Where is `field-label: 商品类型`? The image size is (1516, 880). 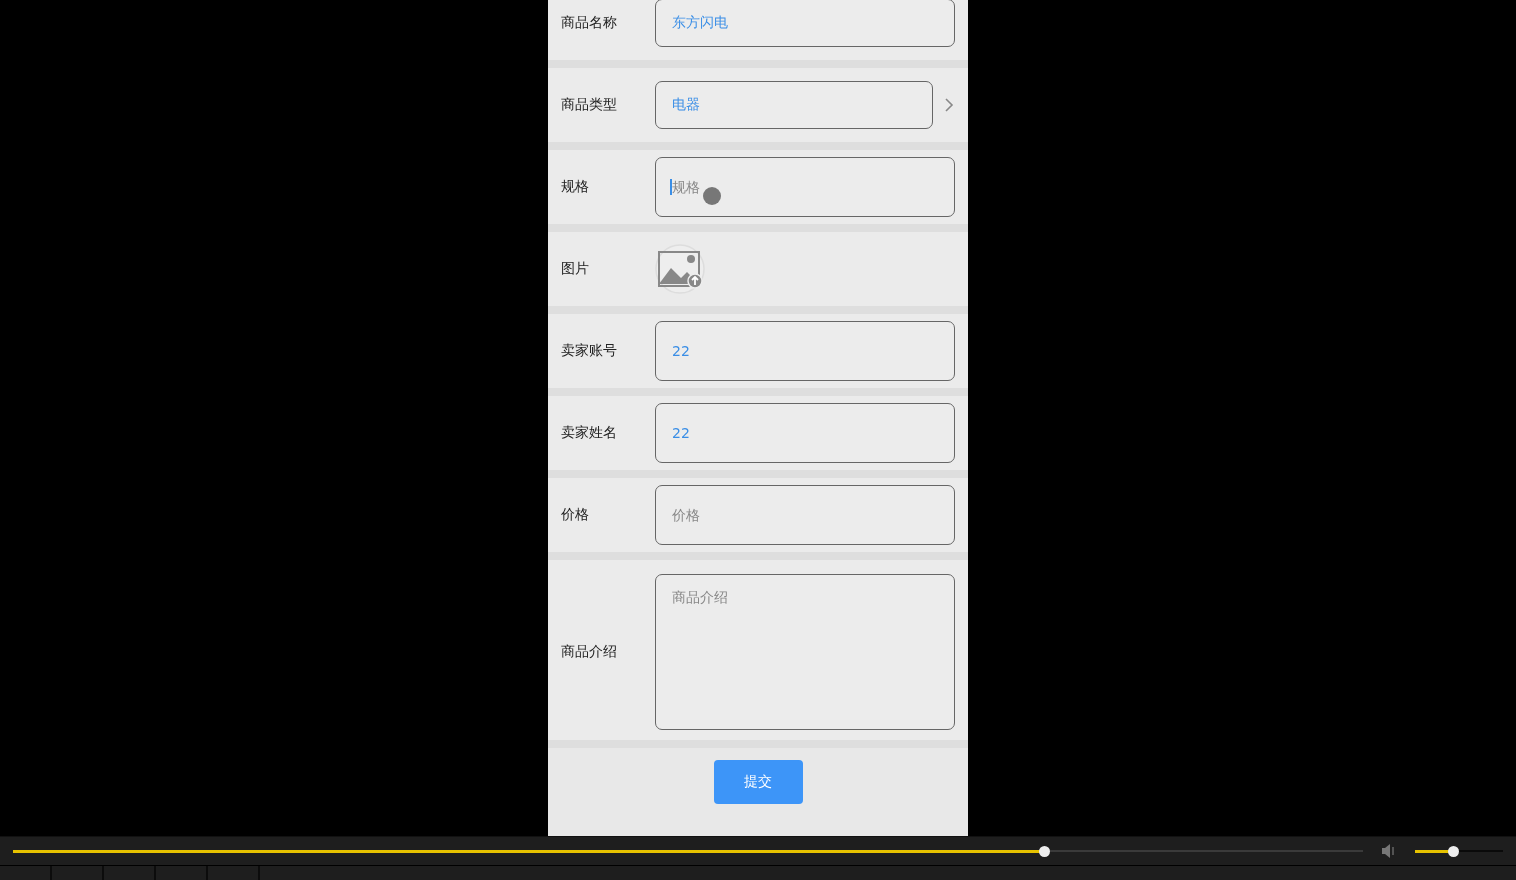 field-label: 商品类型 is located at coordinates (589, 105).